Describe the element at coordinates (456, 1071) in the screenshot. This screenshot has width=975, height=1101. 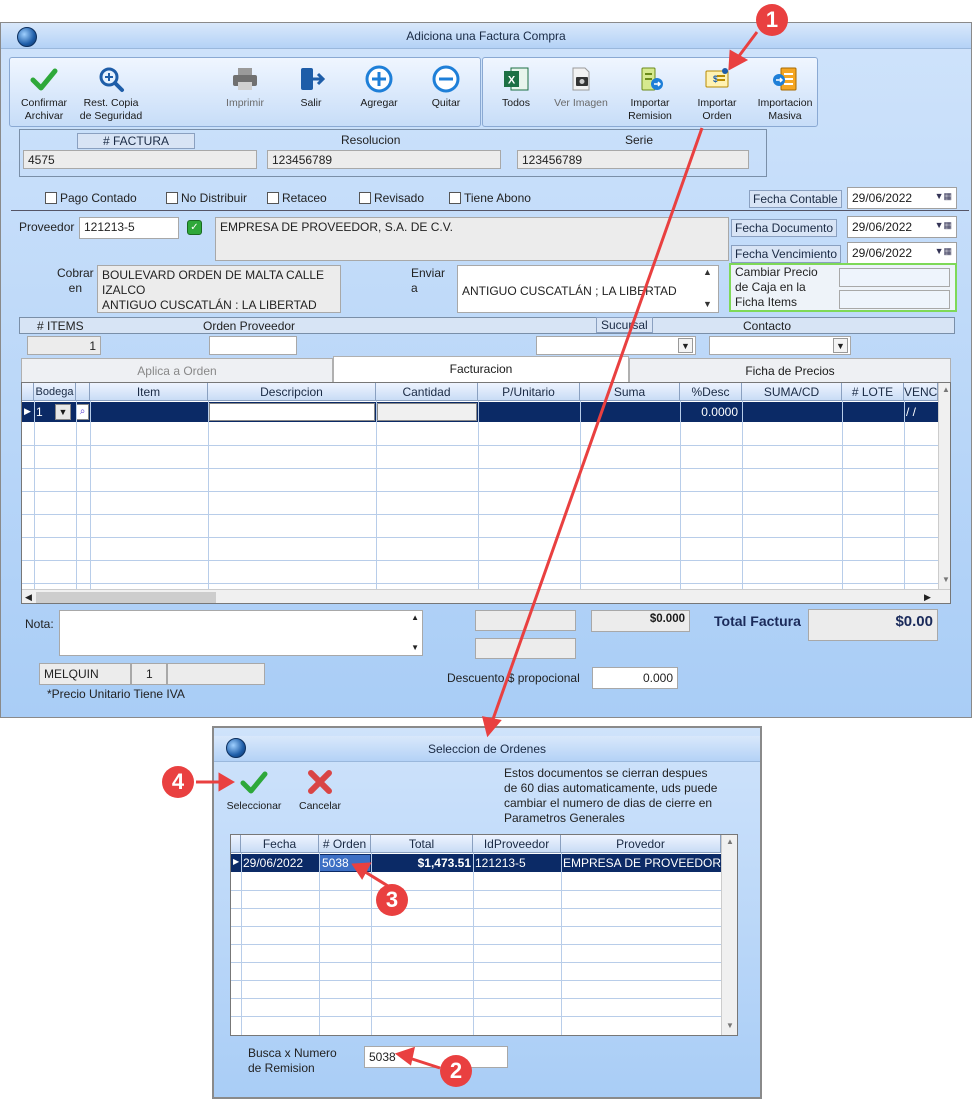
I see `callout-2: 2` at that location.